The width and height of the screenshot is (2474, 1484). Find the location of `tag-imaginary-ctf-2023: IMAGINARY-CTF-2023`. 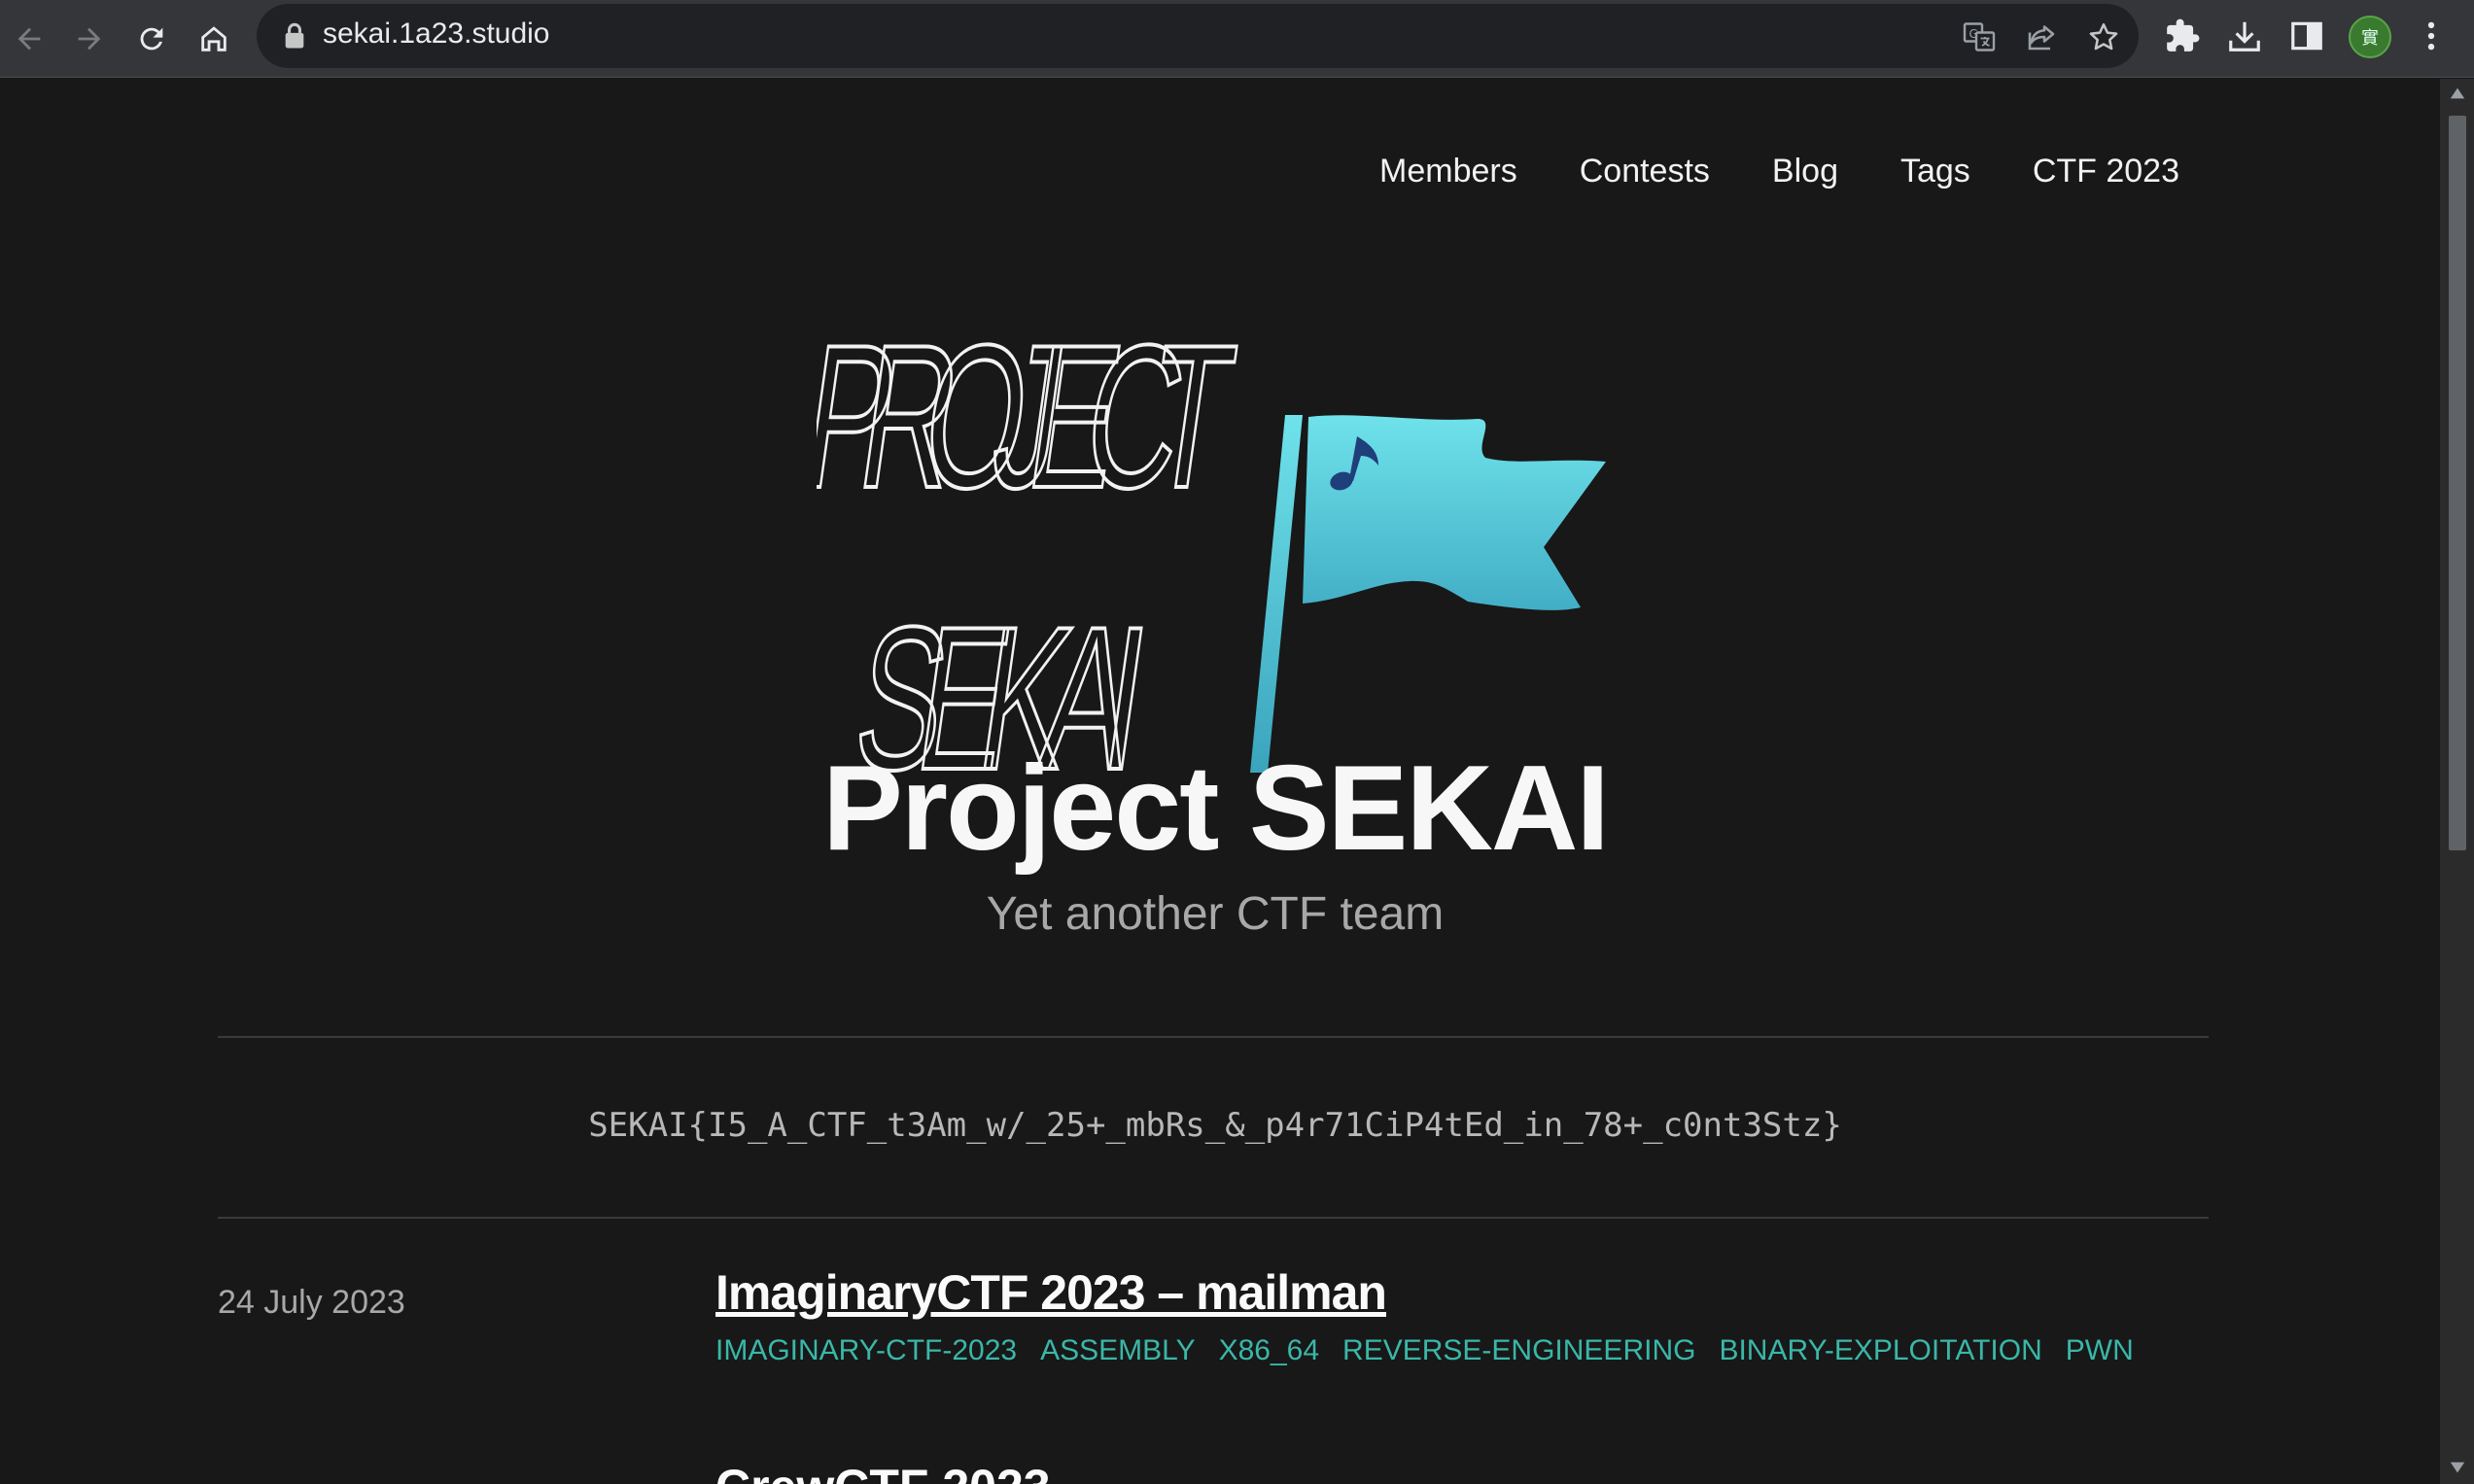

tag-imaginary-ctf-2023: IMAGINARY-CTF-2023 is located at coordinates (866, 1350).